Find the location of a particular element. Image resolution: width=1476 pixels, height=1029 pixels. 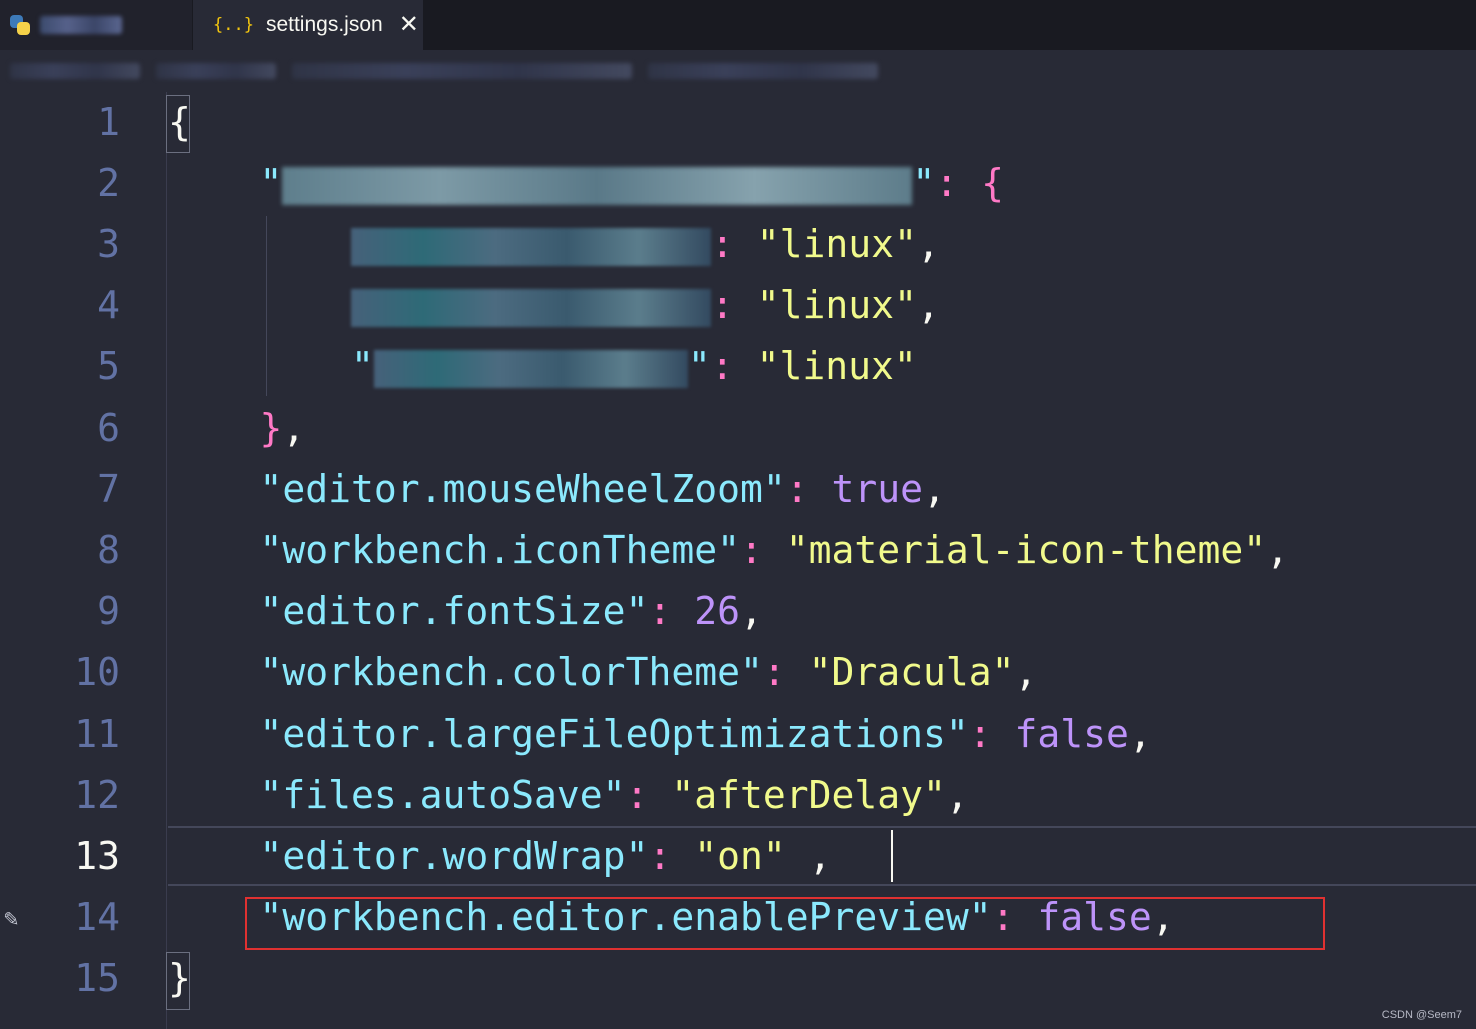

string-value: "on" is located at coordinates (740, 856).